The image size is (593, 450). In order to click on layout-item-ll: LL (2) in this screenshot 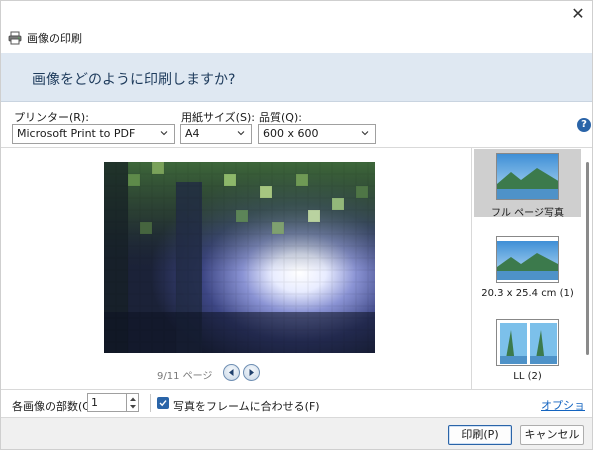, I will do `click(527, 350)`.